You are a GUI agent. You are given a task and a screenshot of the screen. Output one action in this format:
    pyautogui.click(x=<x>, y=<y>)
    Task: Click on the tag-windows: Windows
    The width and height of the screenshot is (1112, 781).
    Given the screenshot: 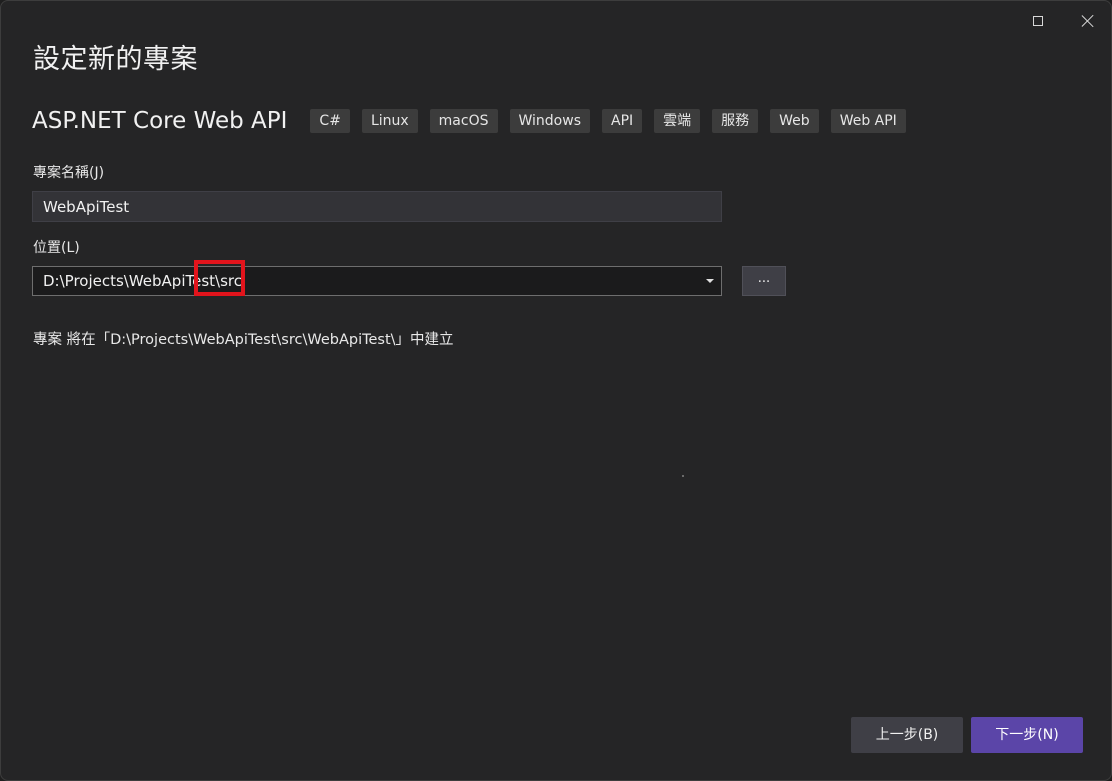 What is the action you would take?
    pyautogui.click(x=549, y=121)
    